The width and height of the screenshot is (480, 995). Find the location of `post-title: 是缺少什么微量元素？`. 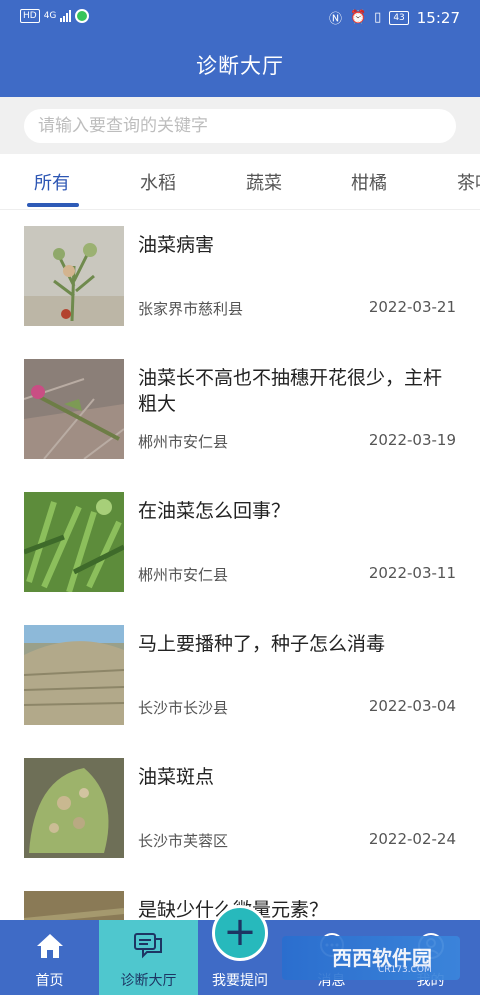

post-title: 是缺少什么微量元素？ is located at coordinates (299, 908).